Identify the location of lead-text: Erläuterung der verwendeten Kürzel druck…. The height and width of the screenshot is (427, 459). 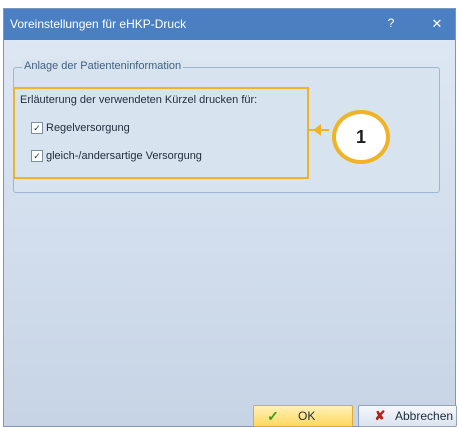
(139, 100).